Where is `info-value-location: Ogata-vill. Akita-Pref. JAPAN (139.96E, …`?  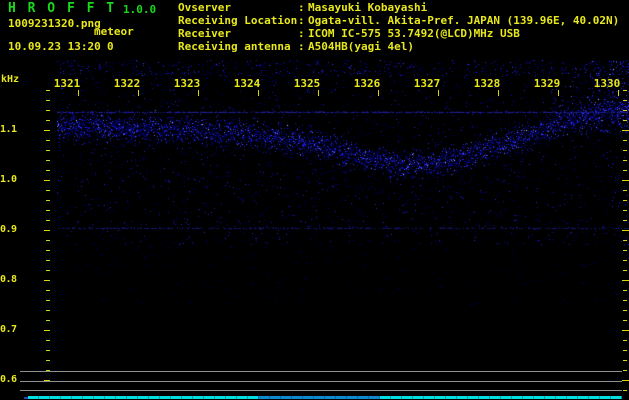
info-value-location: Ogata-vill. Akita-Pref. JAPAN (139.96E, … is located at coordinates (464, 20).